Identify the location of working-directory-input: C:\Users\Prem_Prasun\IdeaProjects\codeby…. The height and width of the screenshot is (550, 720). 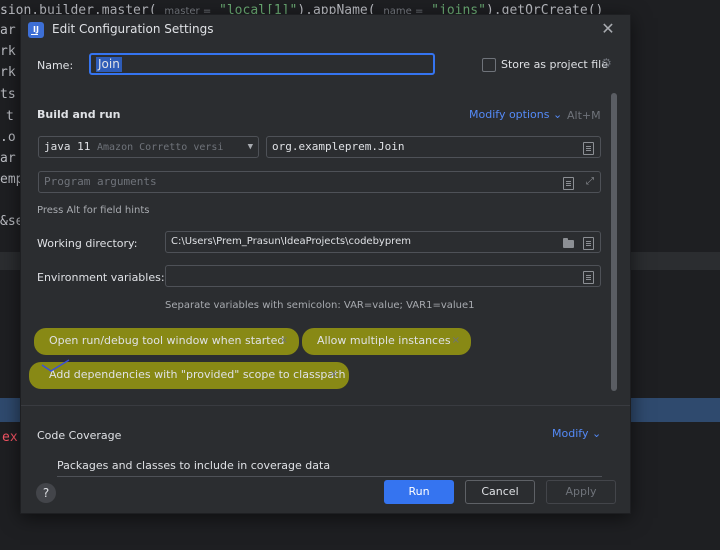
(383, 242).